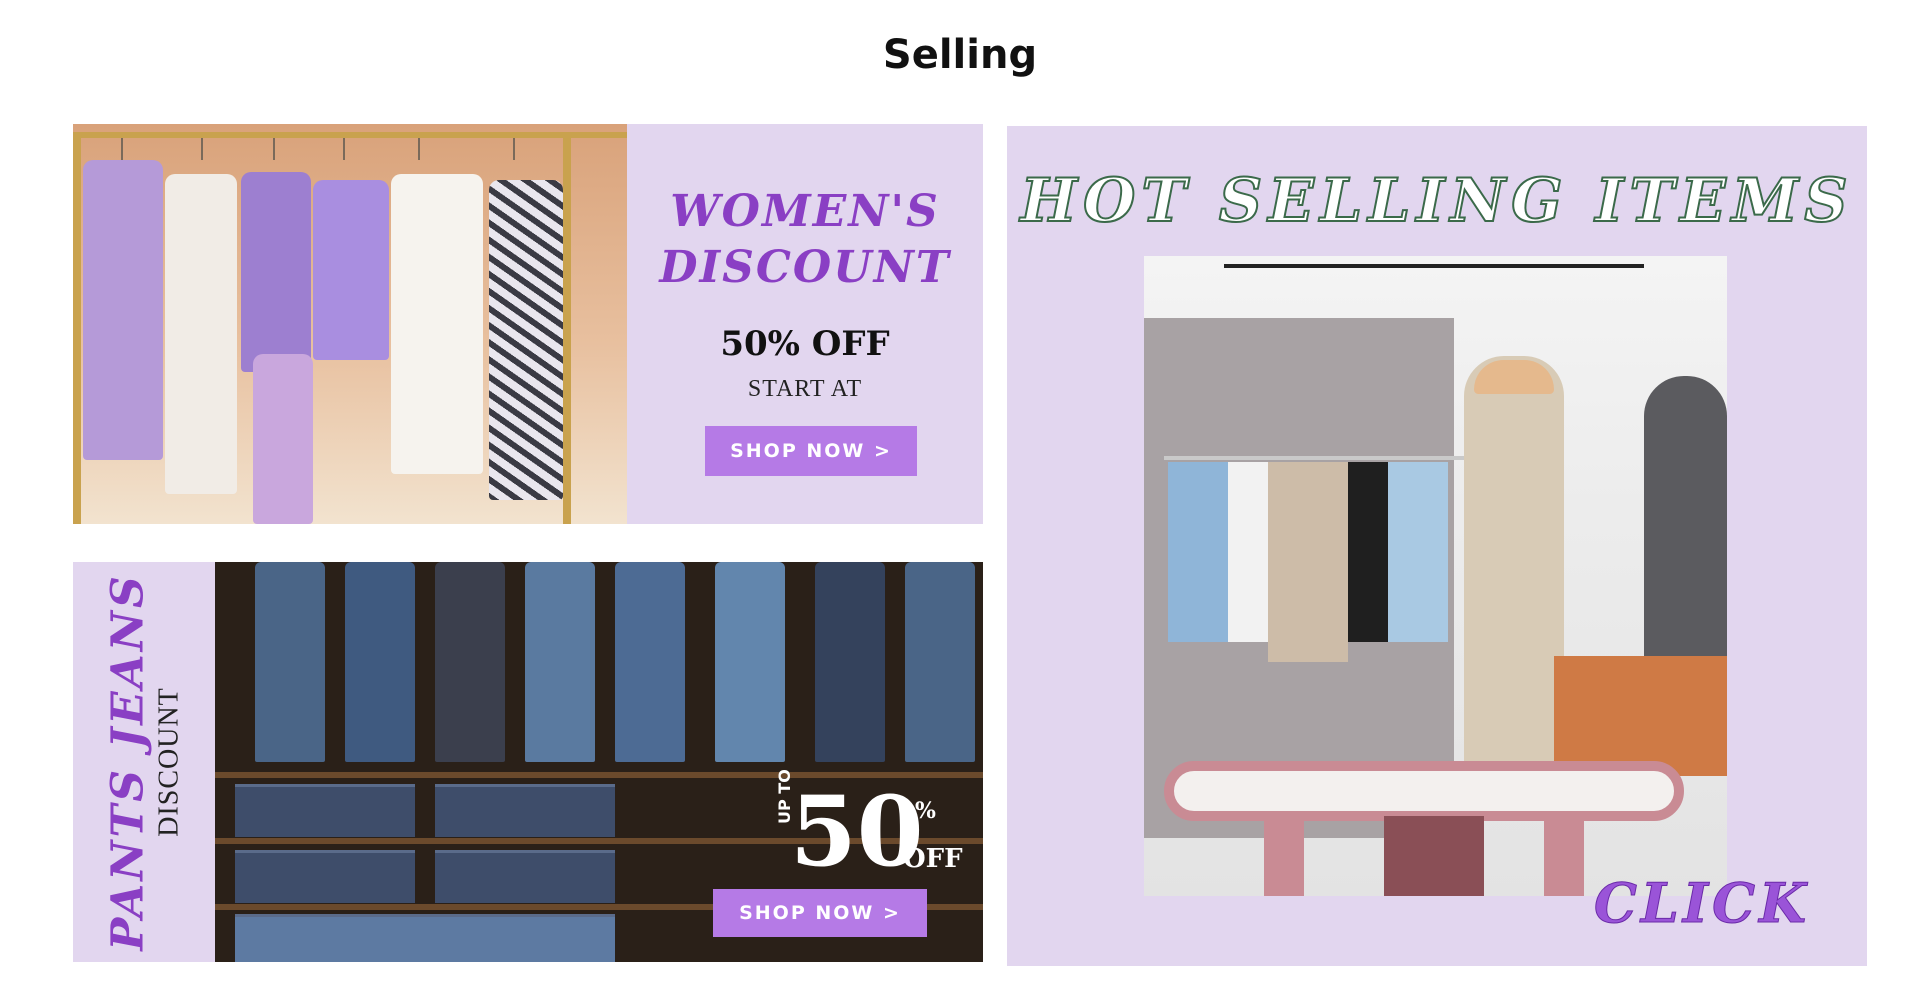  What do you see at coordinates (526, 340) in the screenshot?
I see `zebra-print-dress-garment` at bounding box center [526, 340].